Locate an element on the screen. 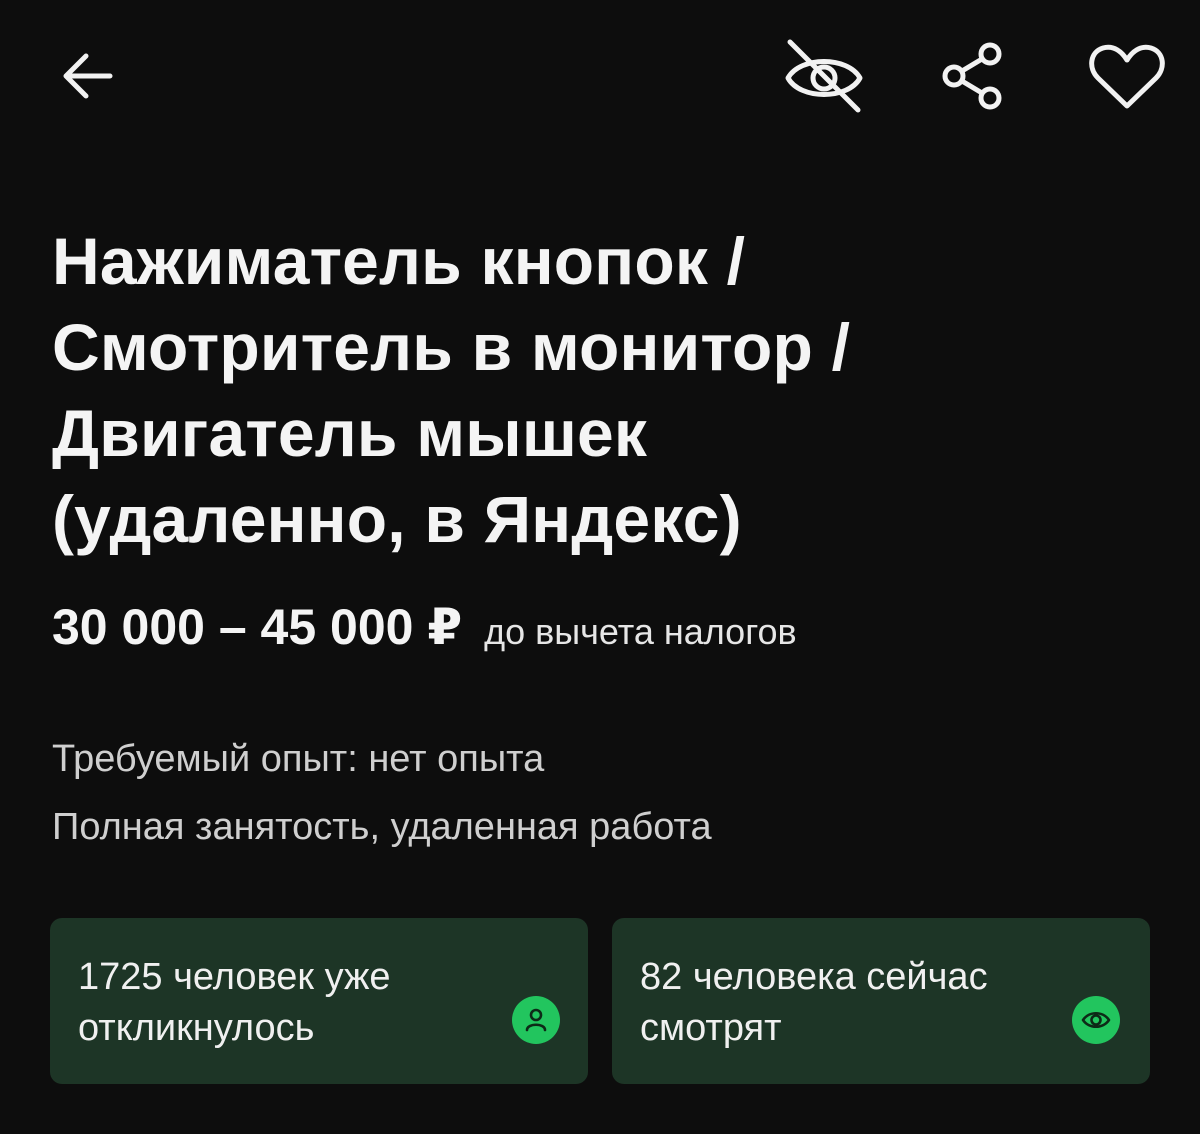  responses-card: 1725 человек уже откликнулось is located at coordinates (319, 1001).